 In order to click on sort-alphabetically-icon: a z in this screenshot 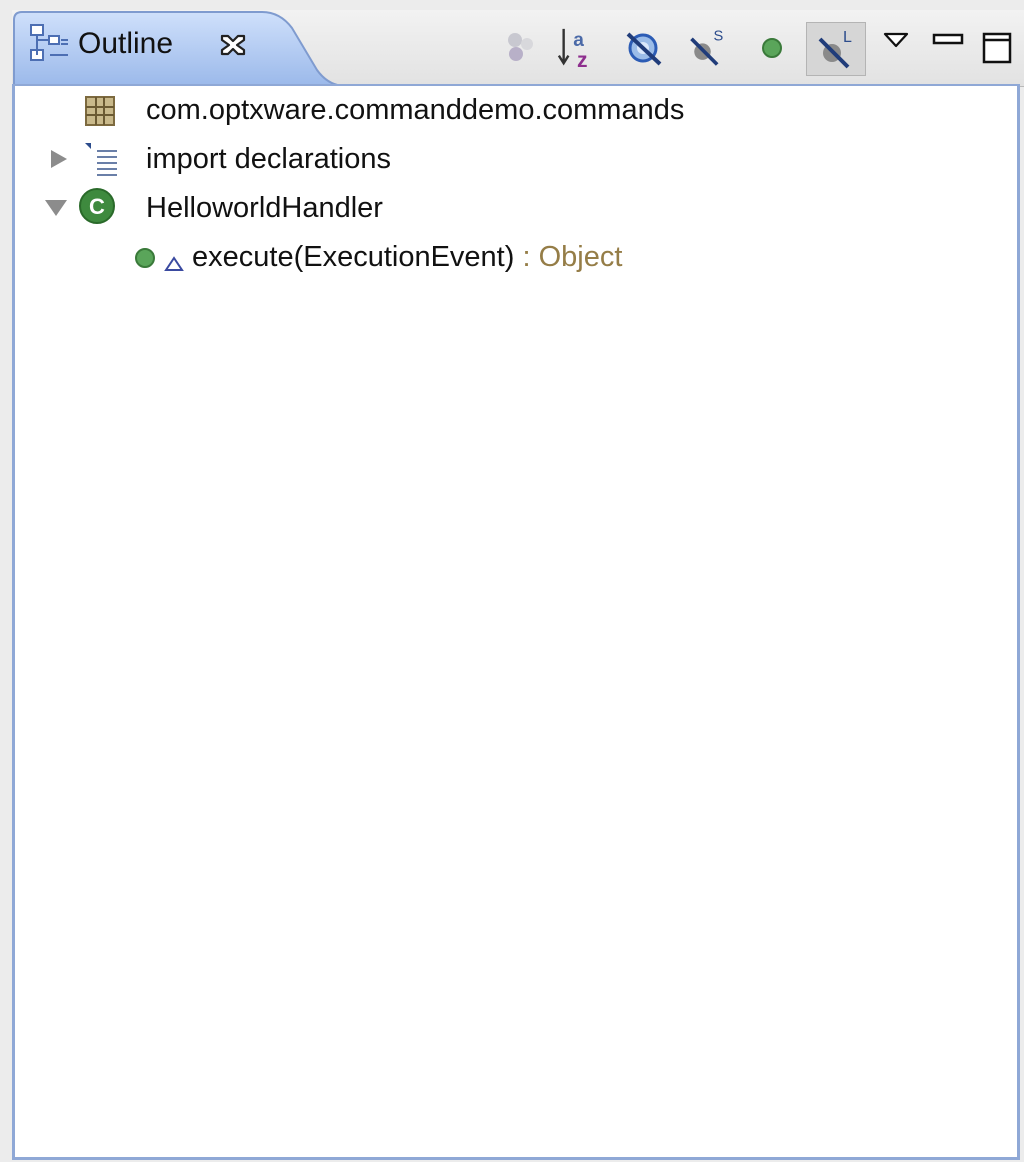, I will do `click(572, 50)`.